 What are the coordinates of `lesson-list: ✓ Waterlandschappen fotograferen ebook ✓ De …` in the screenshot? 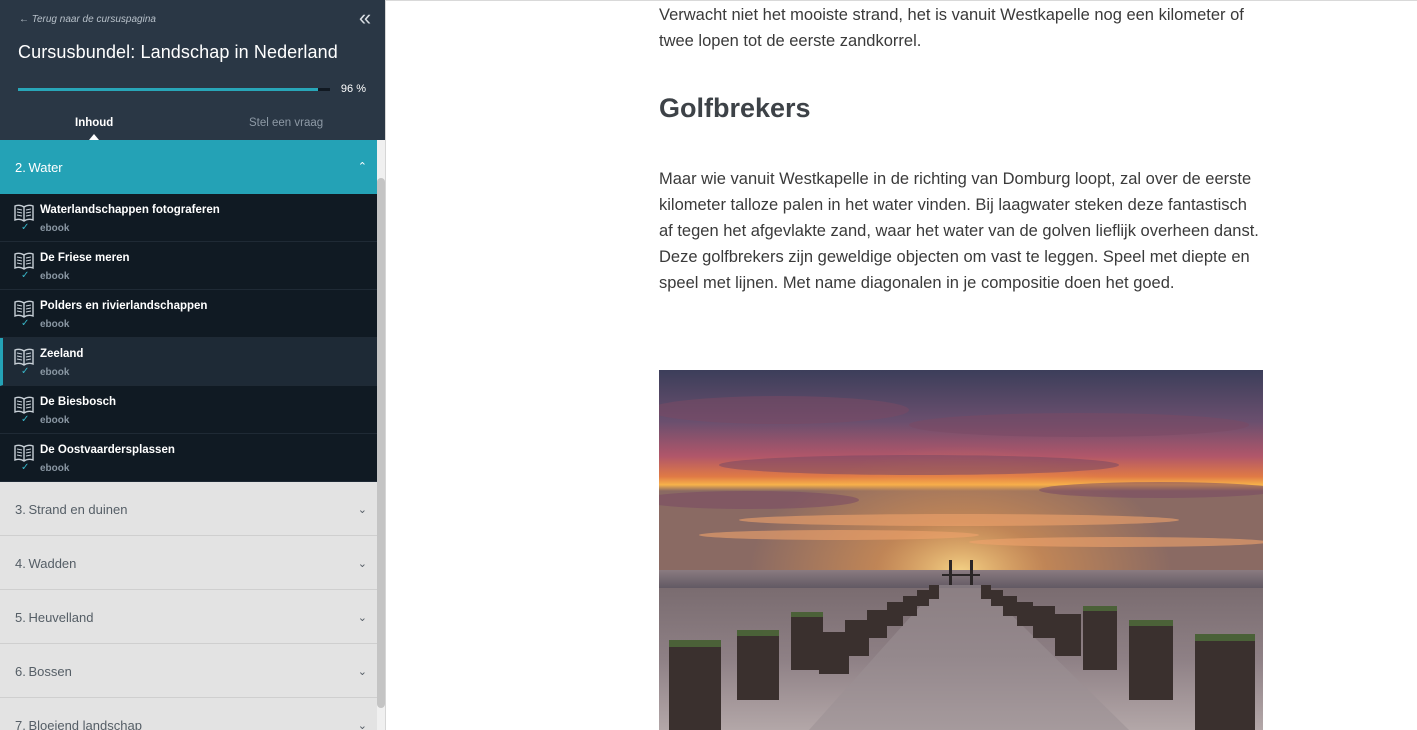 It's located at (188, 338).